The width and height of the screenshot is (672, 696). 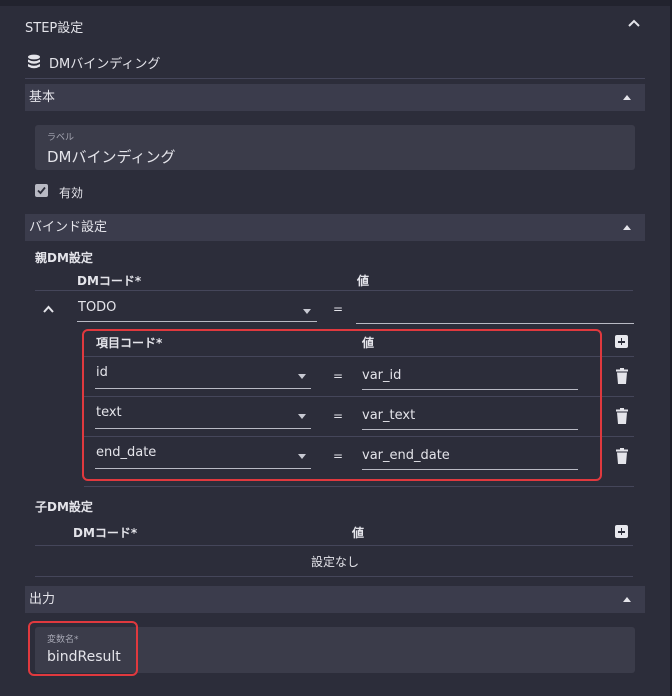 I want to click on add-item-button, so click(x=621, y=341).